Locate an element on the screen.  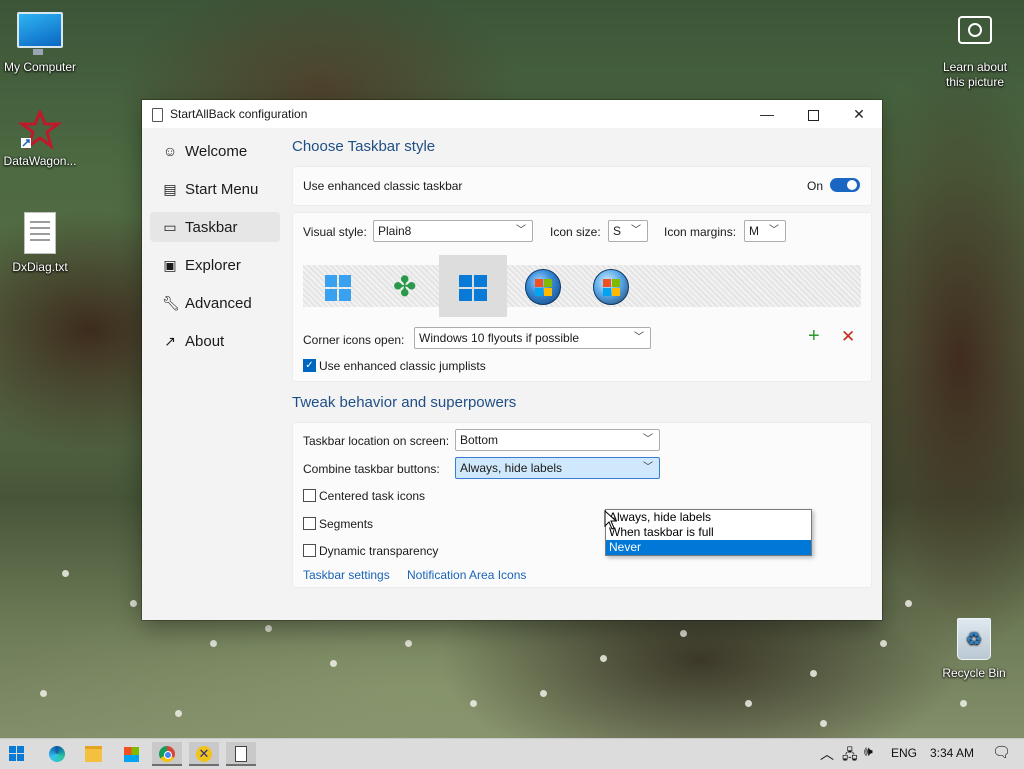
sidebar-item-explorer: ▣ Explorer is located at coordinates (215, 265).